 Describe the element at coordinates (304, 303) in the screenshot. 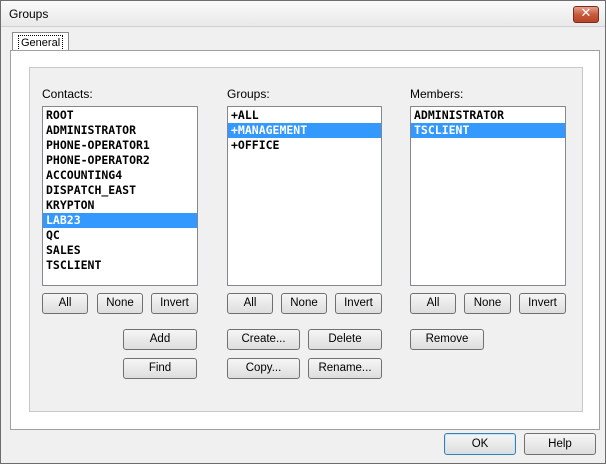

I see `groups-none-button: None` at that location.